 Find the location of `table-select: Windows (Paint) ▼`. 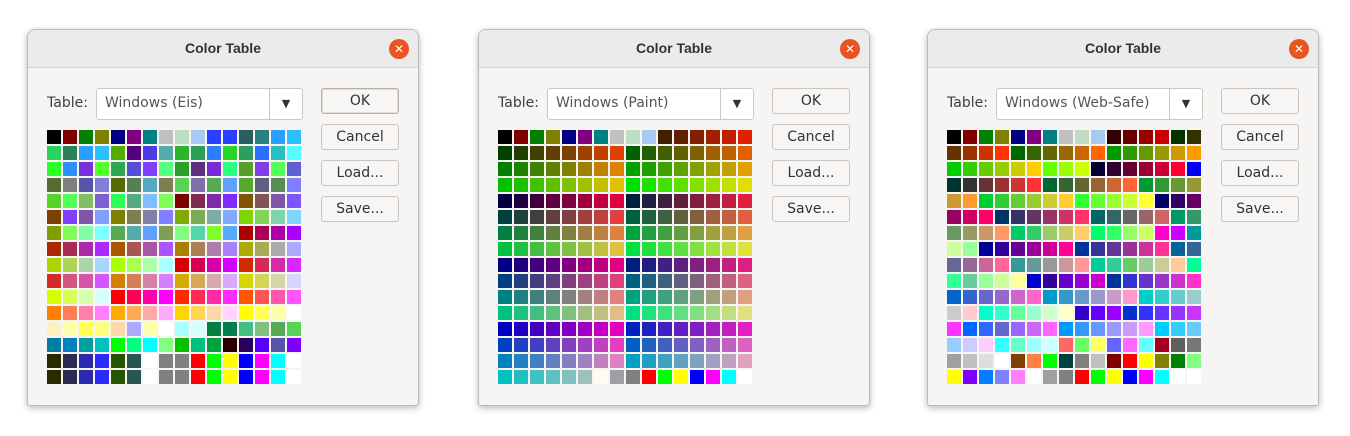

table-select: Windows (Paint) ▼ is located at coordinates (650, 104).